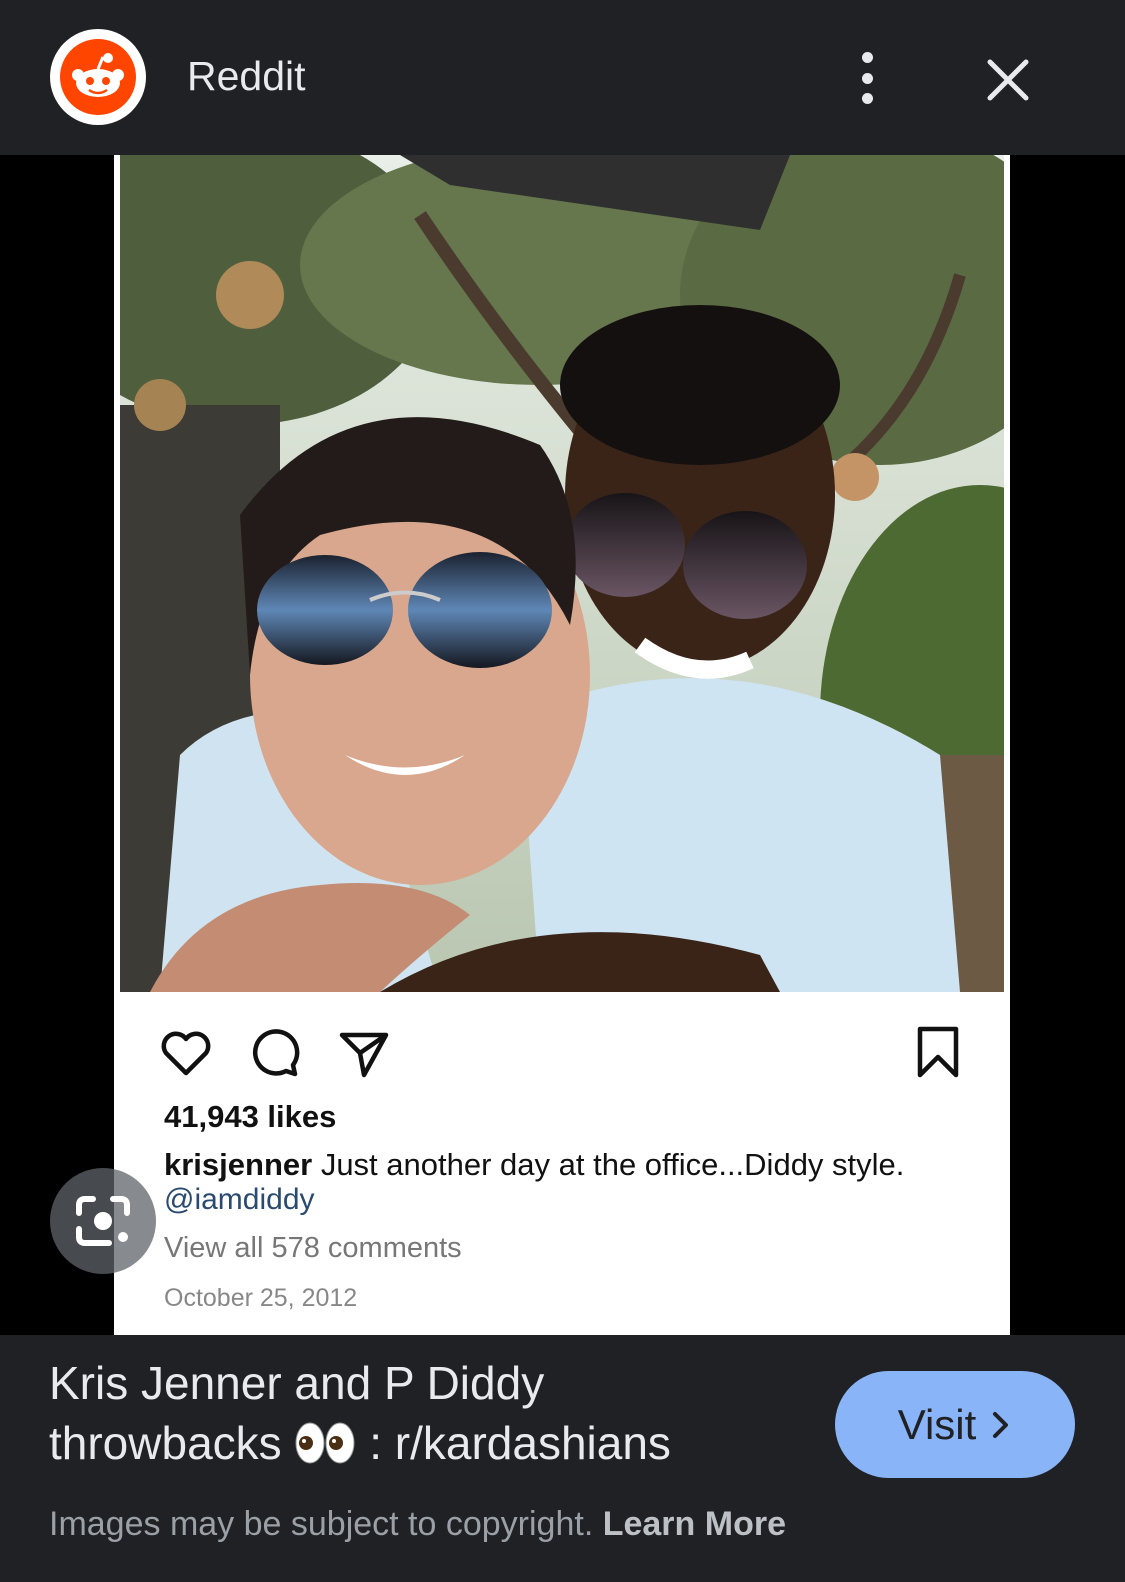 This screenshot has height=1582, width=1125. I want to click on result-title-line2: throwbacks : r/kardashians, so click(360, 1443).